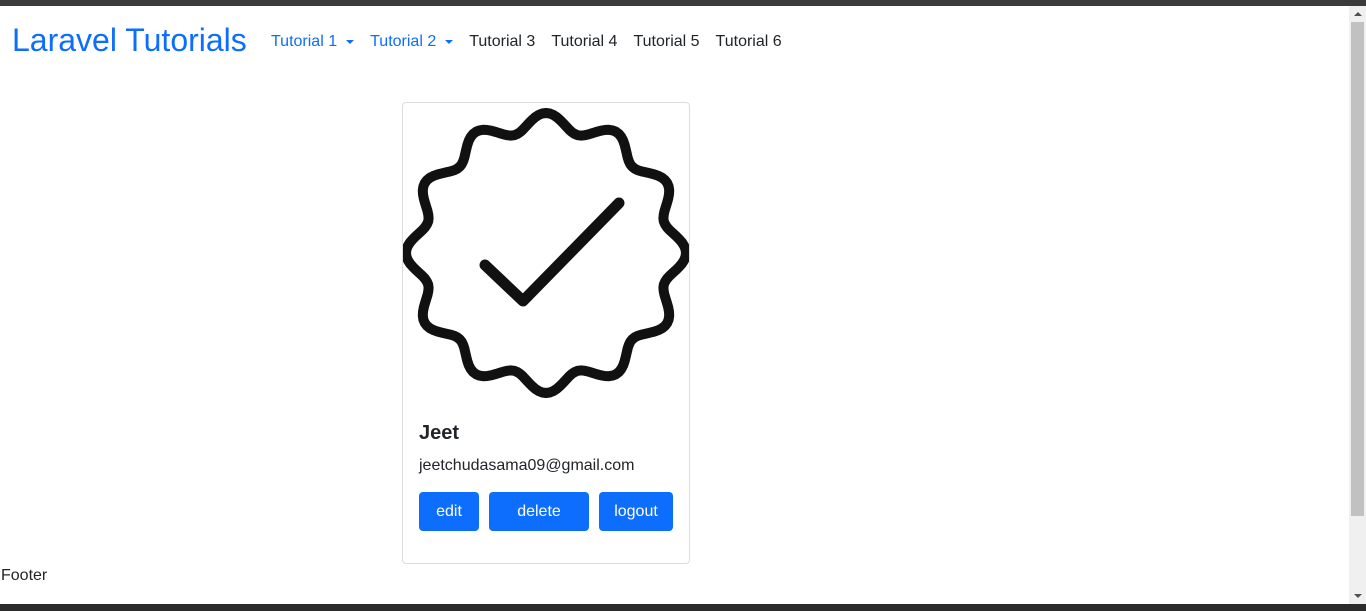 The height and width of the screenshot is (611, 1366). I want to click on badge-outline, so click(546, 253).